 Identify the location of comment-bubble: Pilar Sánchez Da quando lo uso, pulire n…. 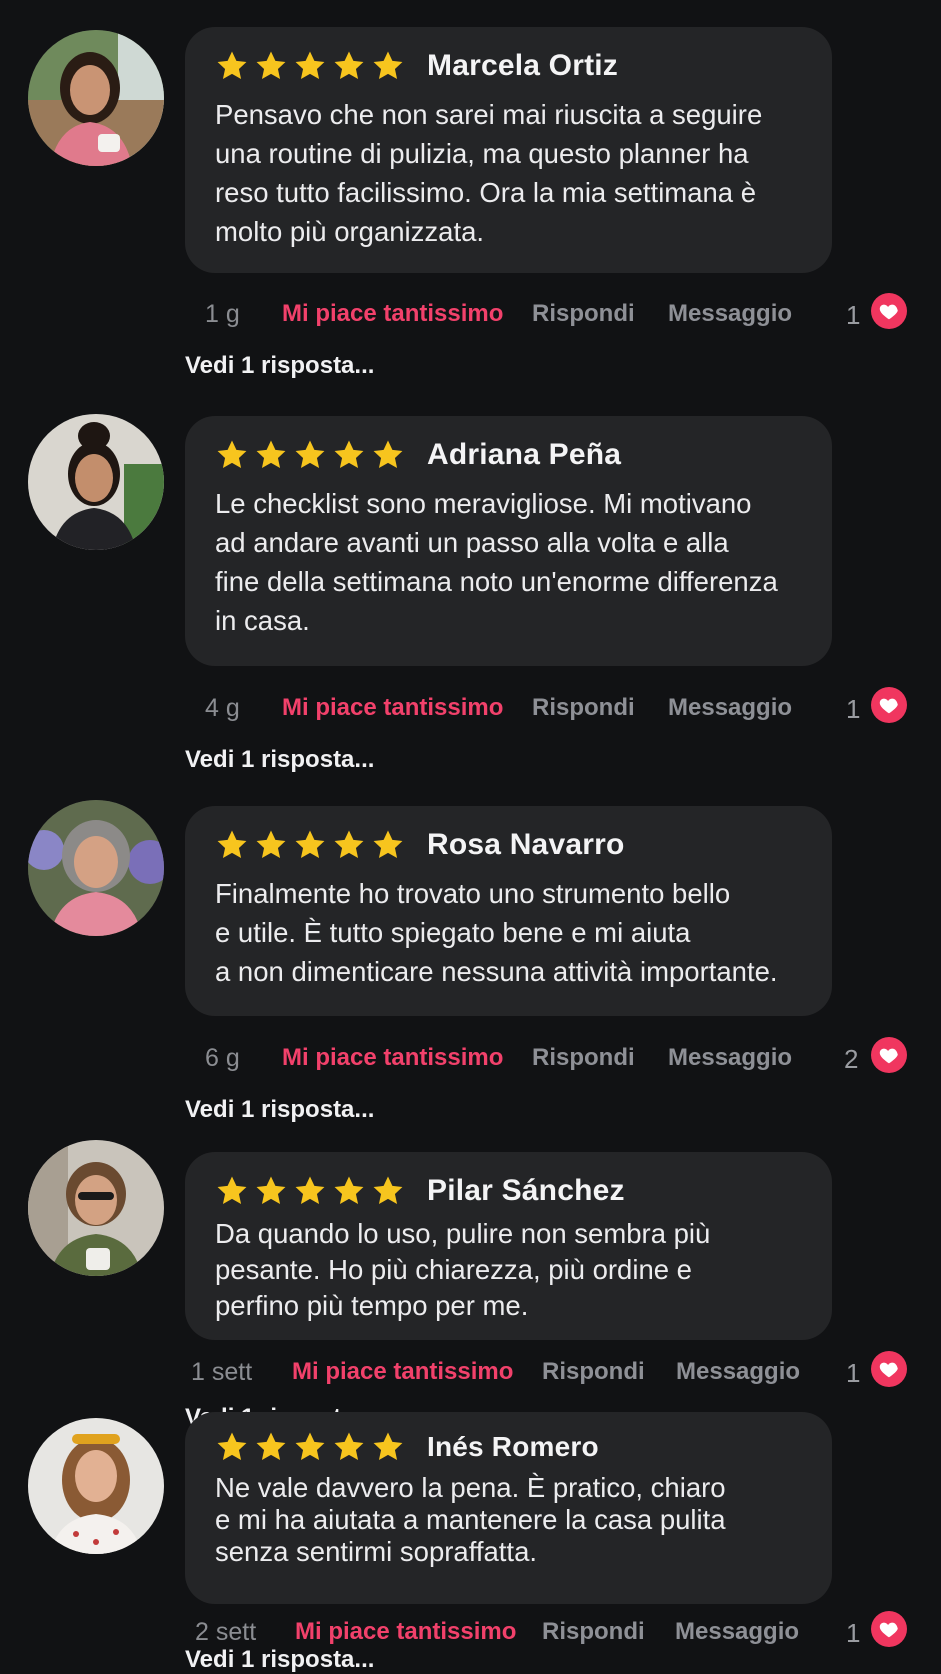
(508, 1246).